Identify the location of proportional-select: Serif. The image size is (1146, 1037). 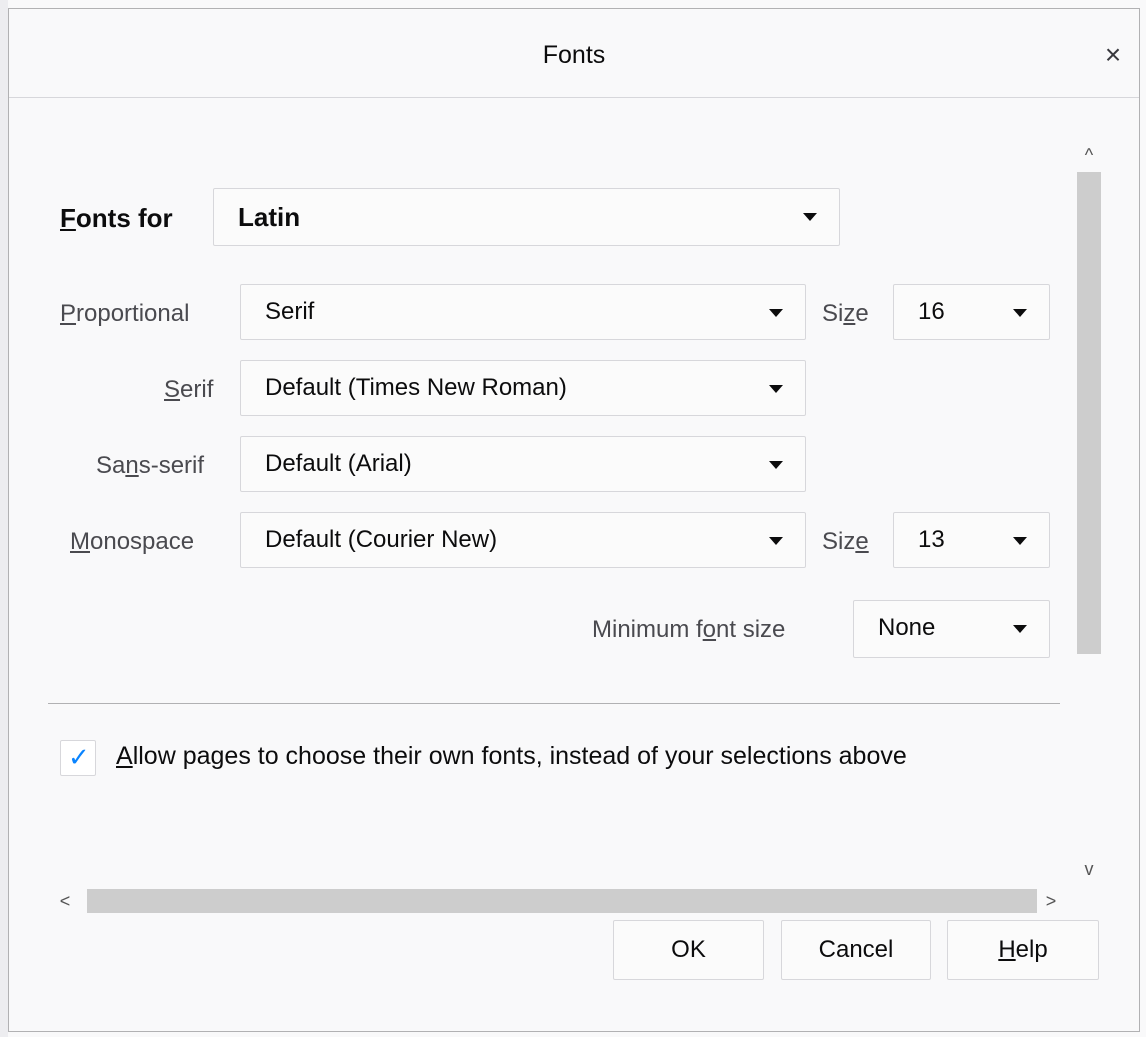
(523, 312).